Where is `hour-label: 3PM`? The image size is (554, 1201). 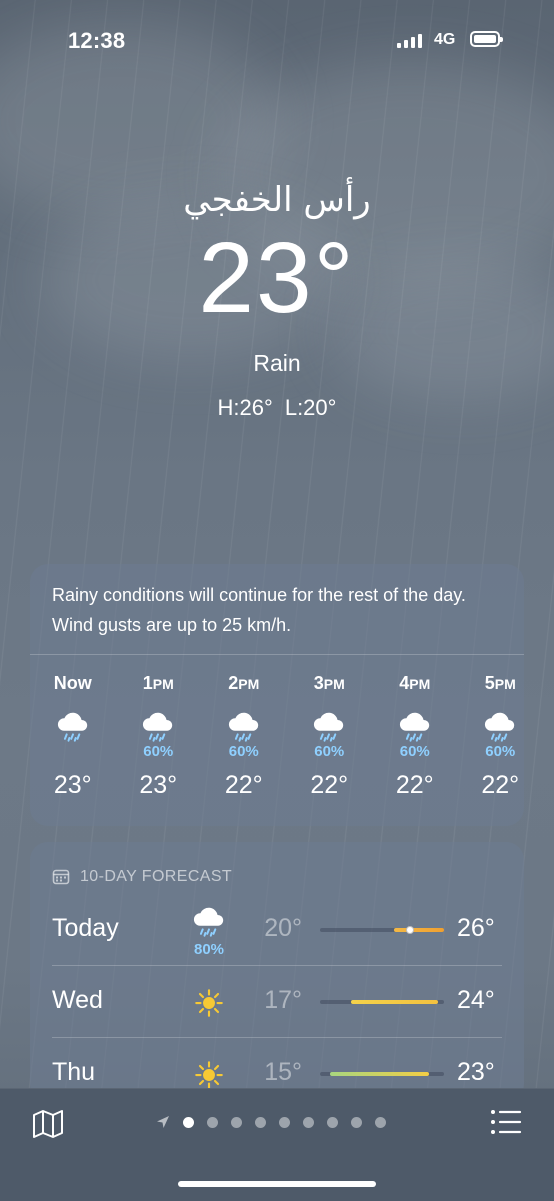
hour-label: 3PM is located at coordinates (329, 683).